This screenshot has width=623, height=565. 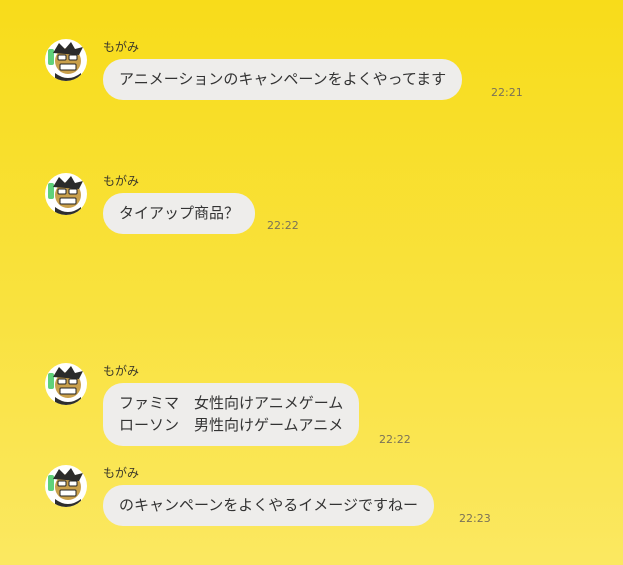 I want to click on message-text: ファミマ 女性向けアニメゲーム, so click(x=231, y=403).